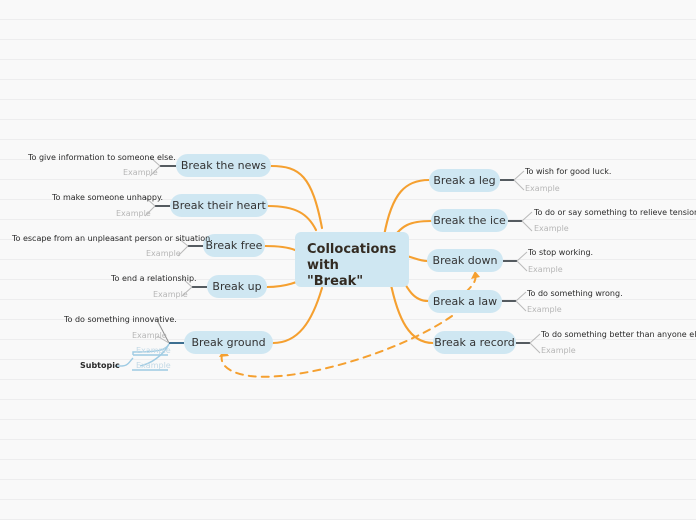 The height and width of the screenshot is (520, 696). I want to click on definition-break-up: To end a relationship., so click(154, 278).